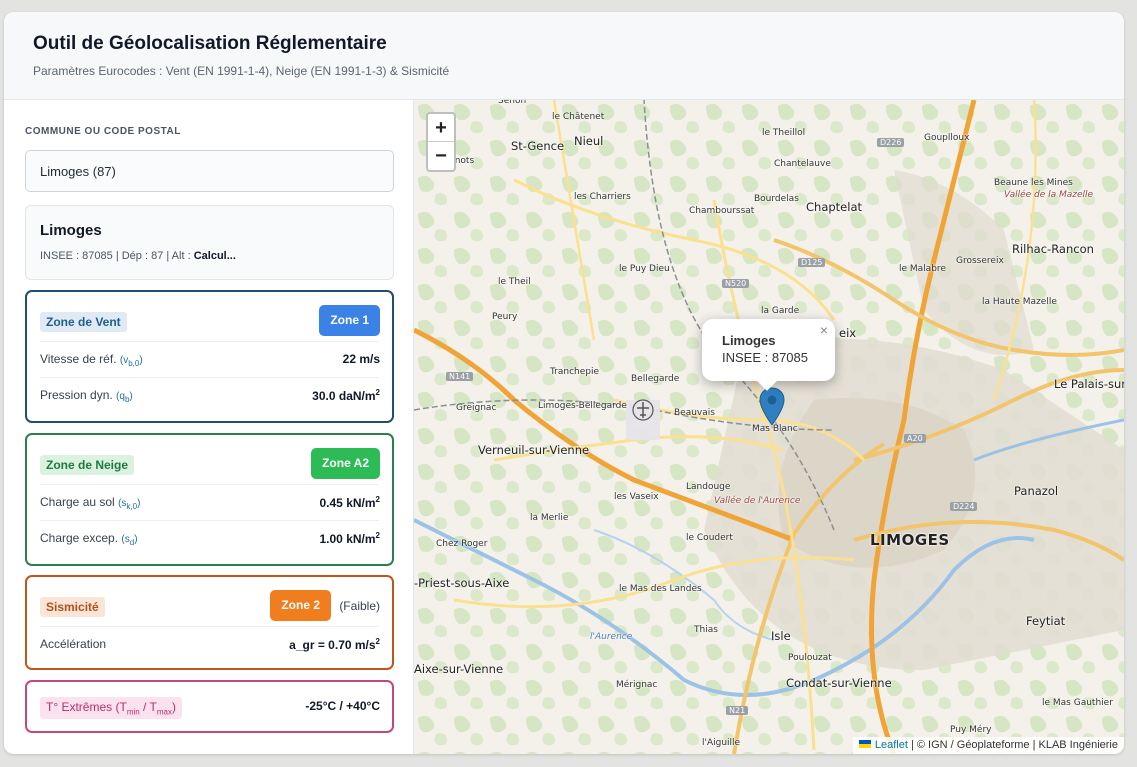 The image size is (1137, 767). Describe the element at coordinates (971, 730) in the screenshot. I see `map-place-label: Puy Méry` at that location.